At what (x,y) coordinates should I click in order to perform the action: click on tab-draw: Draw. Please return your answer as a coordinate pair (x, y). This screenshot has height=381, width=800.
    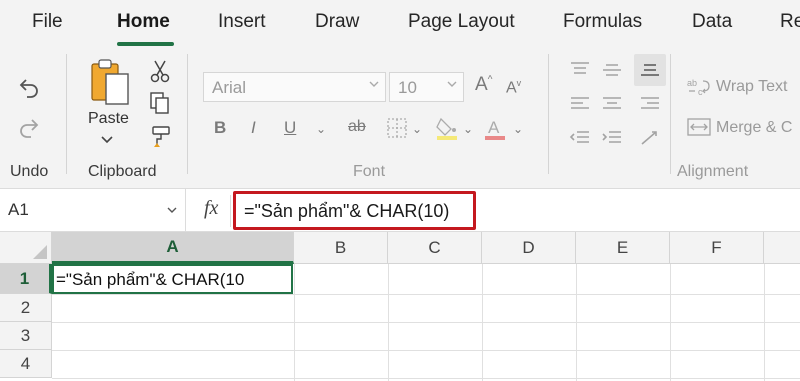
    Looking at the image, I should click on (337, 22).